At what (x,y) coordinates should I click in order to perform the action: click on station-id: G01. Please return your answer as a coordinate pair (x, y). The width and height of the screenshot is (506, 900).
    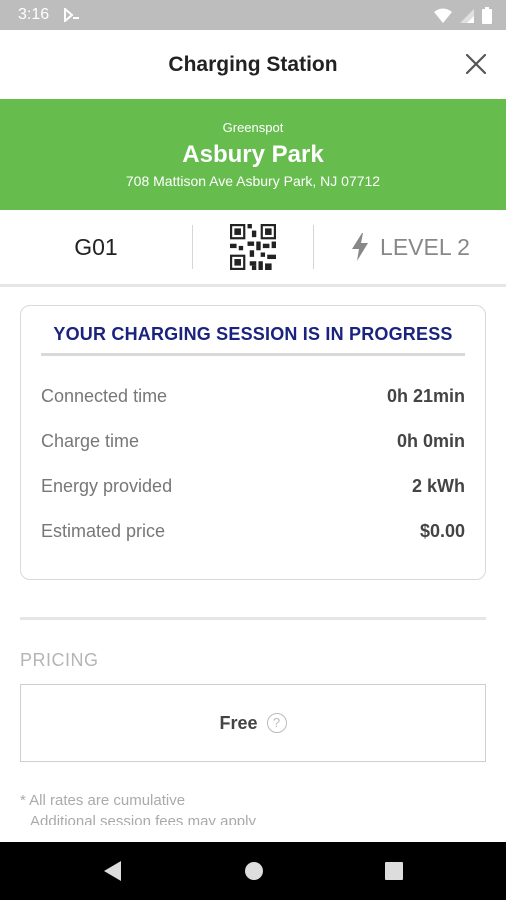
    Looking at the image, I should click on (96, 246).